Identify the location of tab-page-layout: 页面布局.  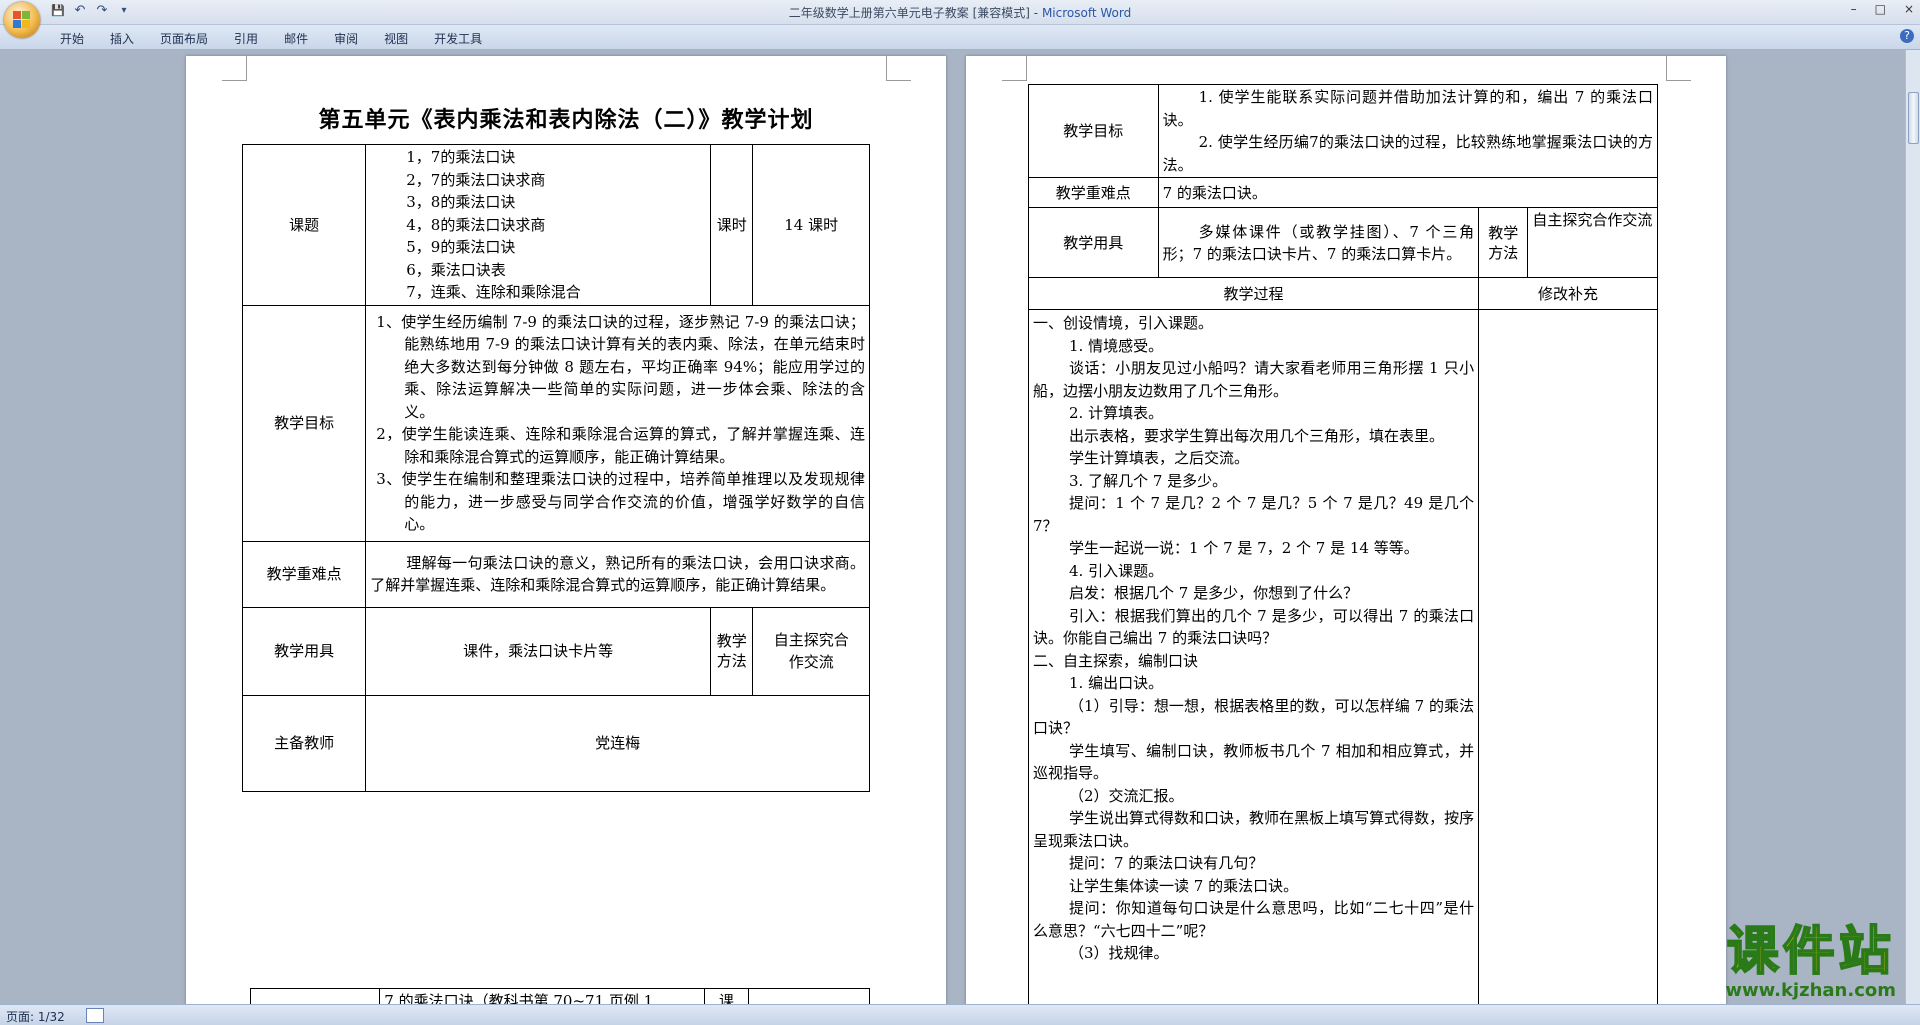
(184, 38).